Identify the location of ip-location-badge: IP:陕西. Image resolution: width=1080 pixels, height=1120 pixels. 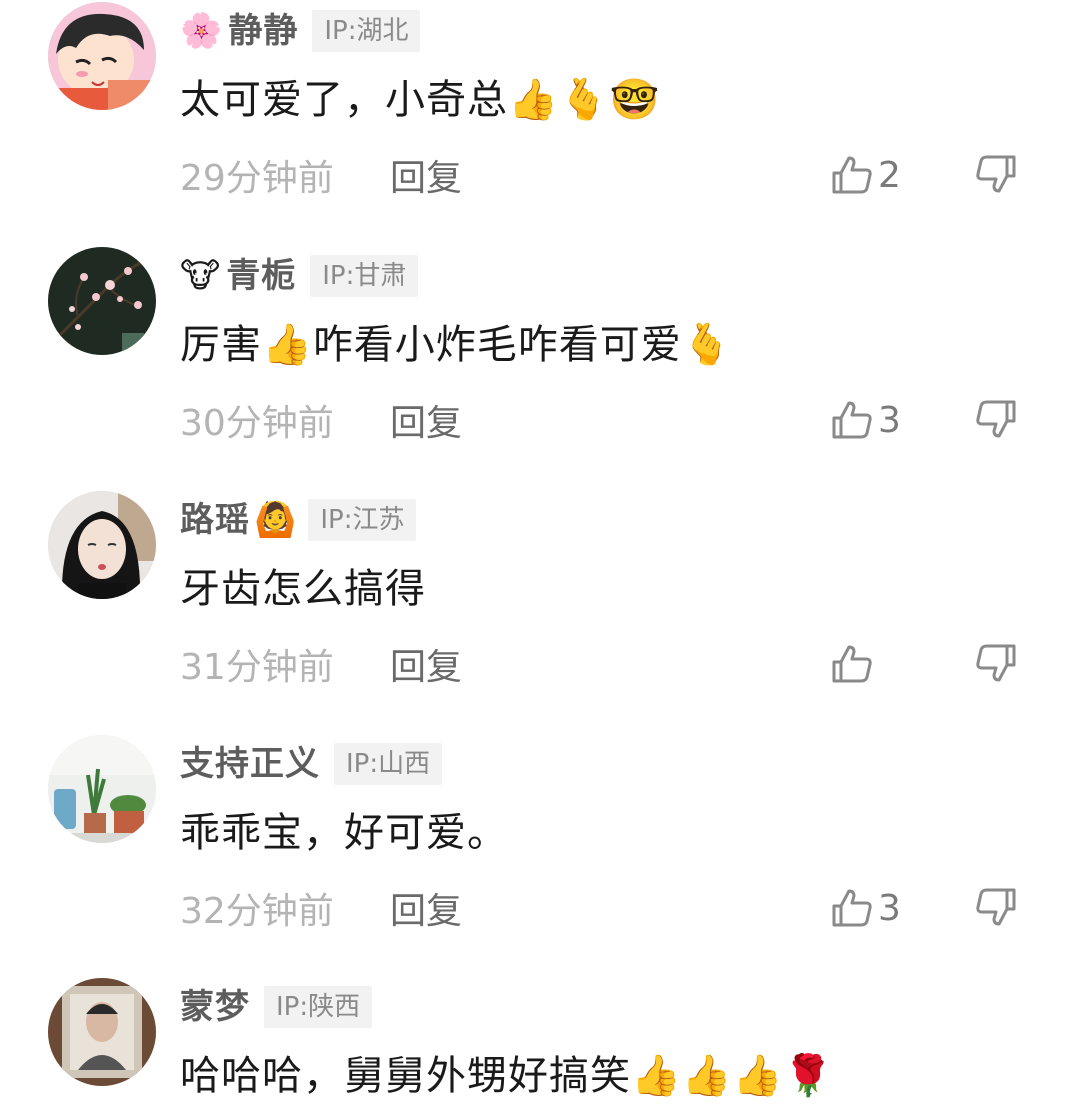
(318, 1007).